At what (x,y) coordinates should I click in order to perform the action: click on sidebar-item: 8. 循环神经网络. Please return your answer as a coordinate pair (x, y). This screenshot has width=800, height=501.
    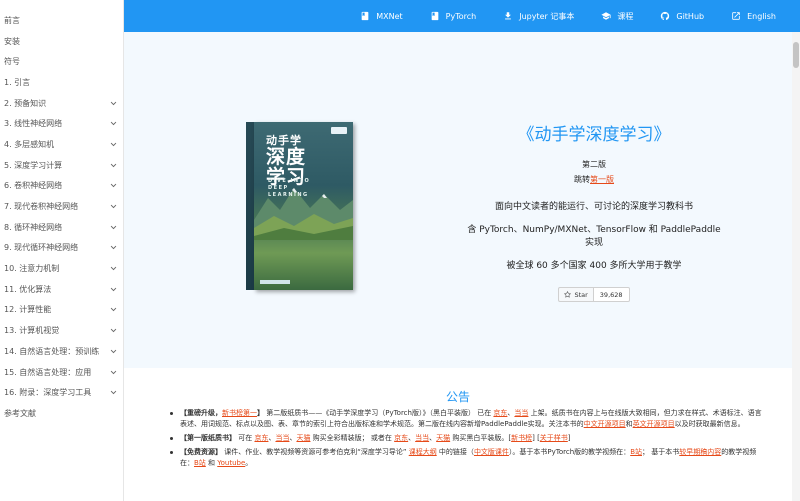
    Looking at the image, I should click on (61, 227).